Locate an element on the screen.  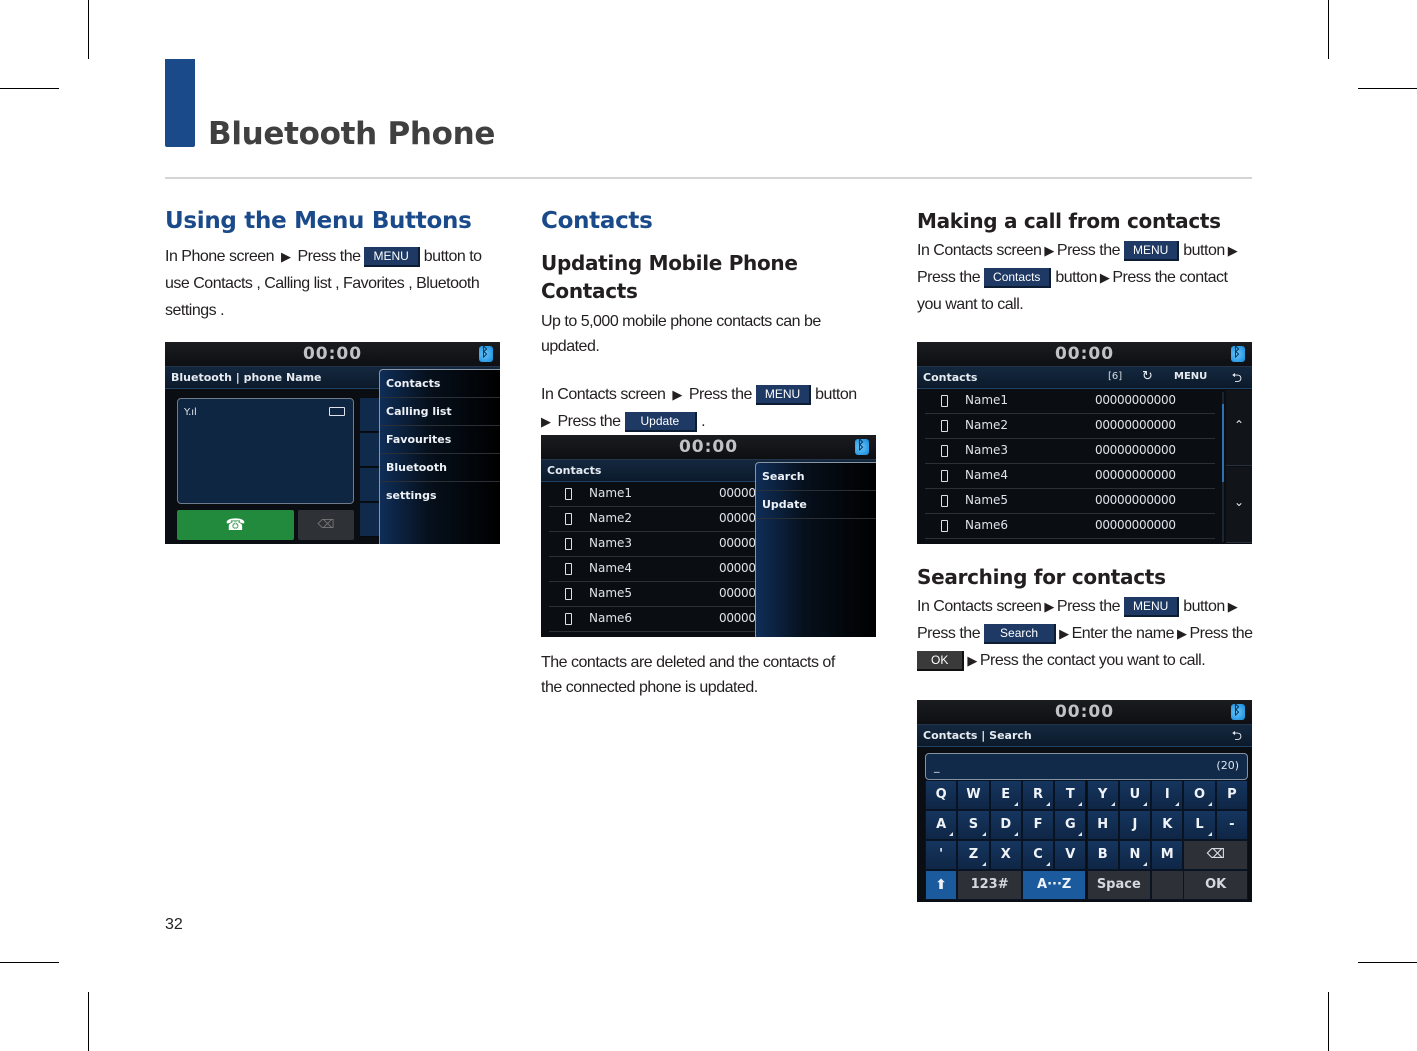
shift-key: ⬆ is located at coordinates (941, 885).